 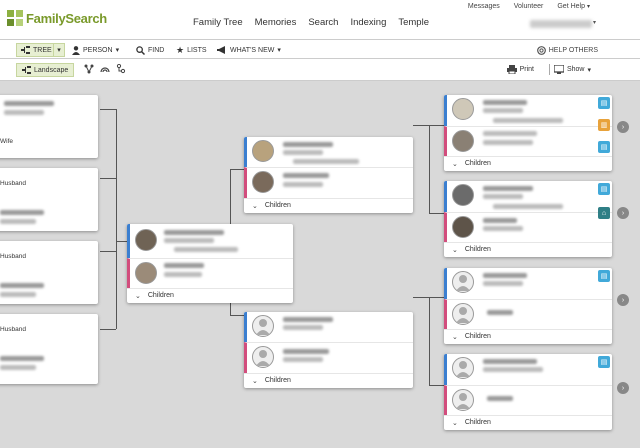 What do you see at coordinates (218, 22) in the screenshot?
I see `nav-family-tree: Family Tree` at bounding box center [218, 22].